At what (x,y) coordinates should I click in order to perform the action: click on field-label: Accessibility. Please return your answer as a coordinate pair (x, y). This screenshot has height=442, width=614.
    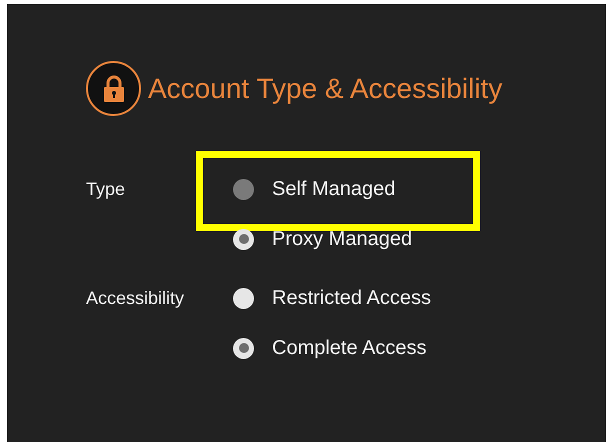
    Looking at the image, I should click on (135, 298).